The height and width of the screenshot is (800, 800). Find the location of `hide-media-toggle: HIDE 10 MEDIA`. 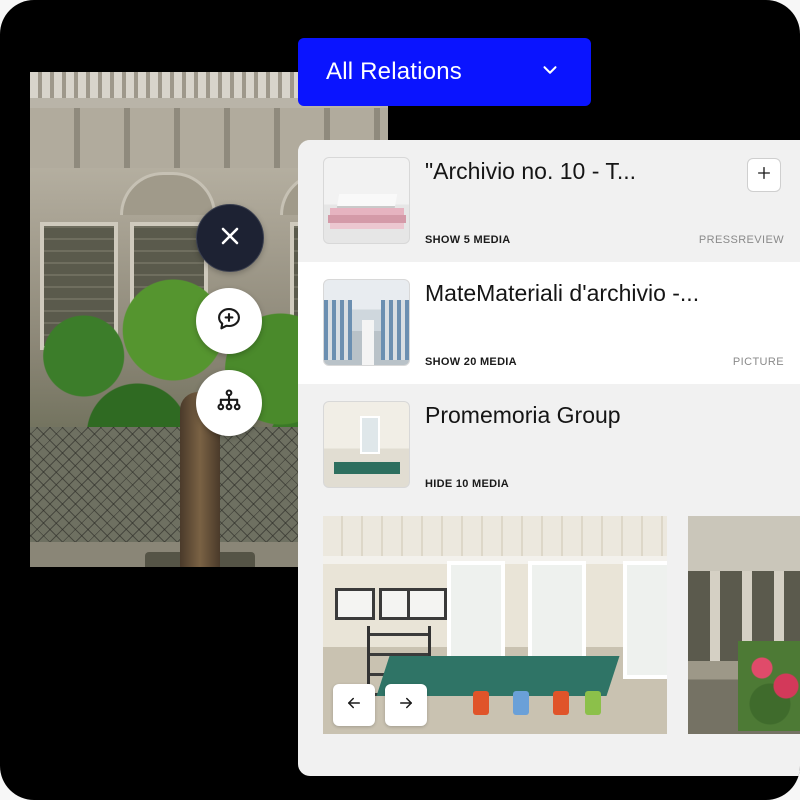

hide-media-toggle: HIDE 10 MEDIA is located at coordinates (467, 484).